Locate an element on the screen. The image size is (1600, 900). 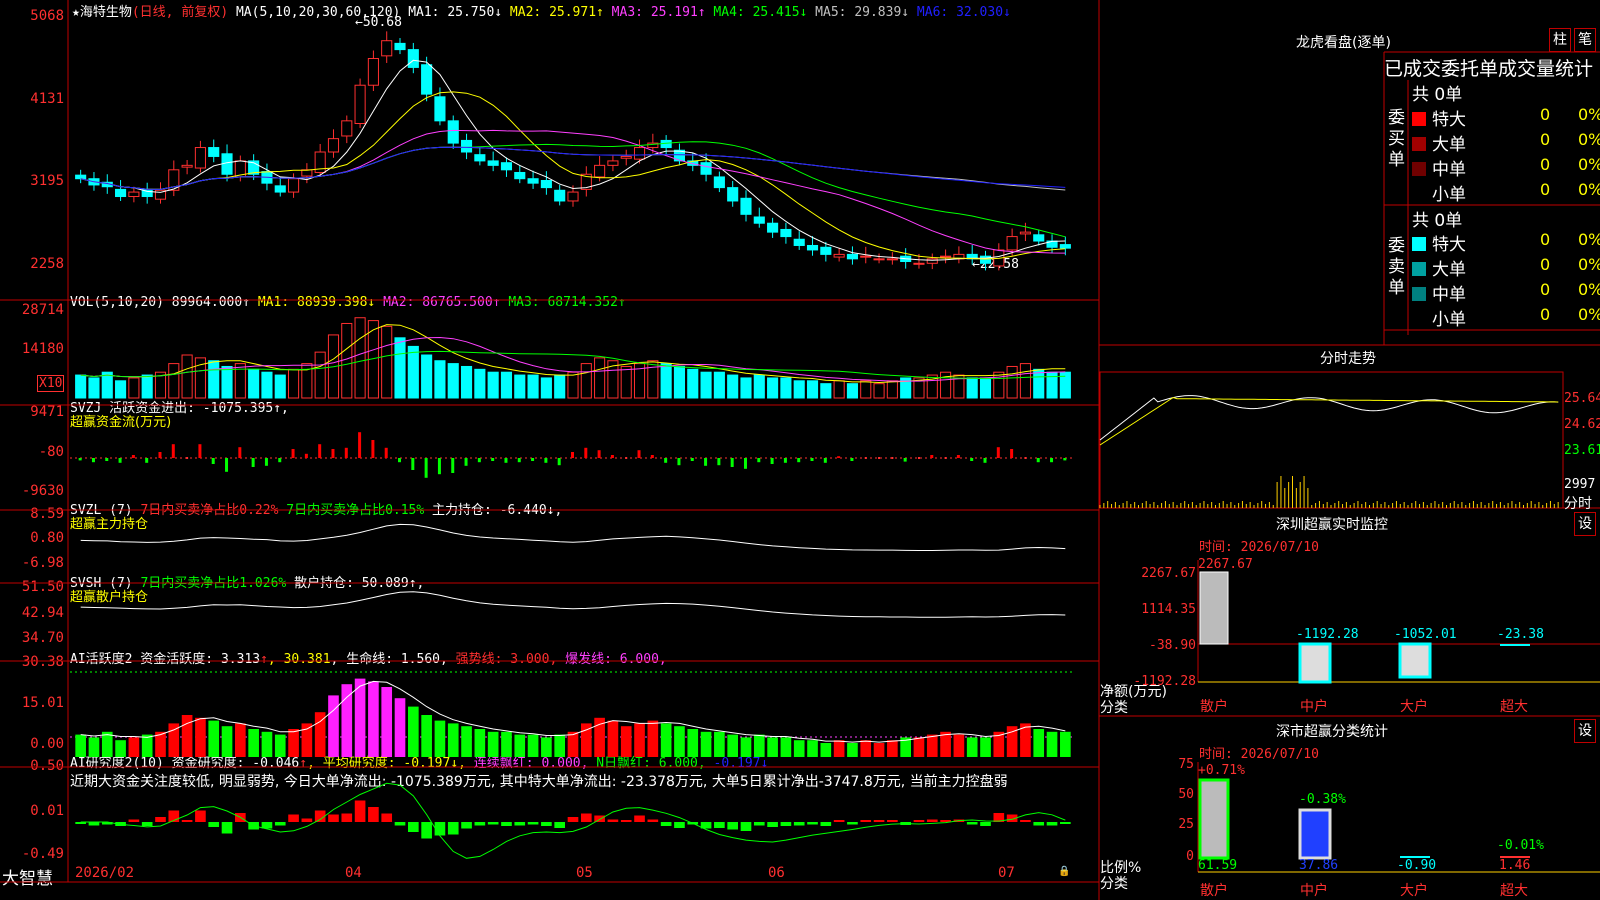
stats-bottom-value: 37.86 is located at coordinates (1319, 865).